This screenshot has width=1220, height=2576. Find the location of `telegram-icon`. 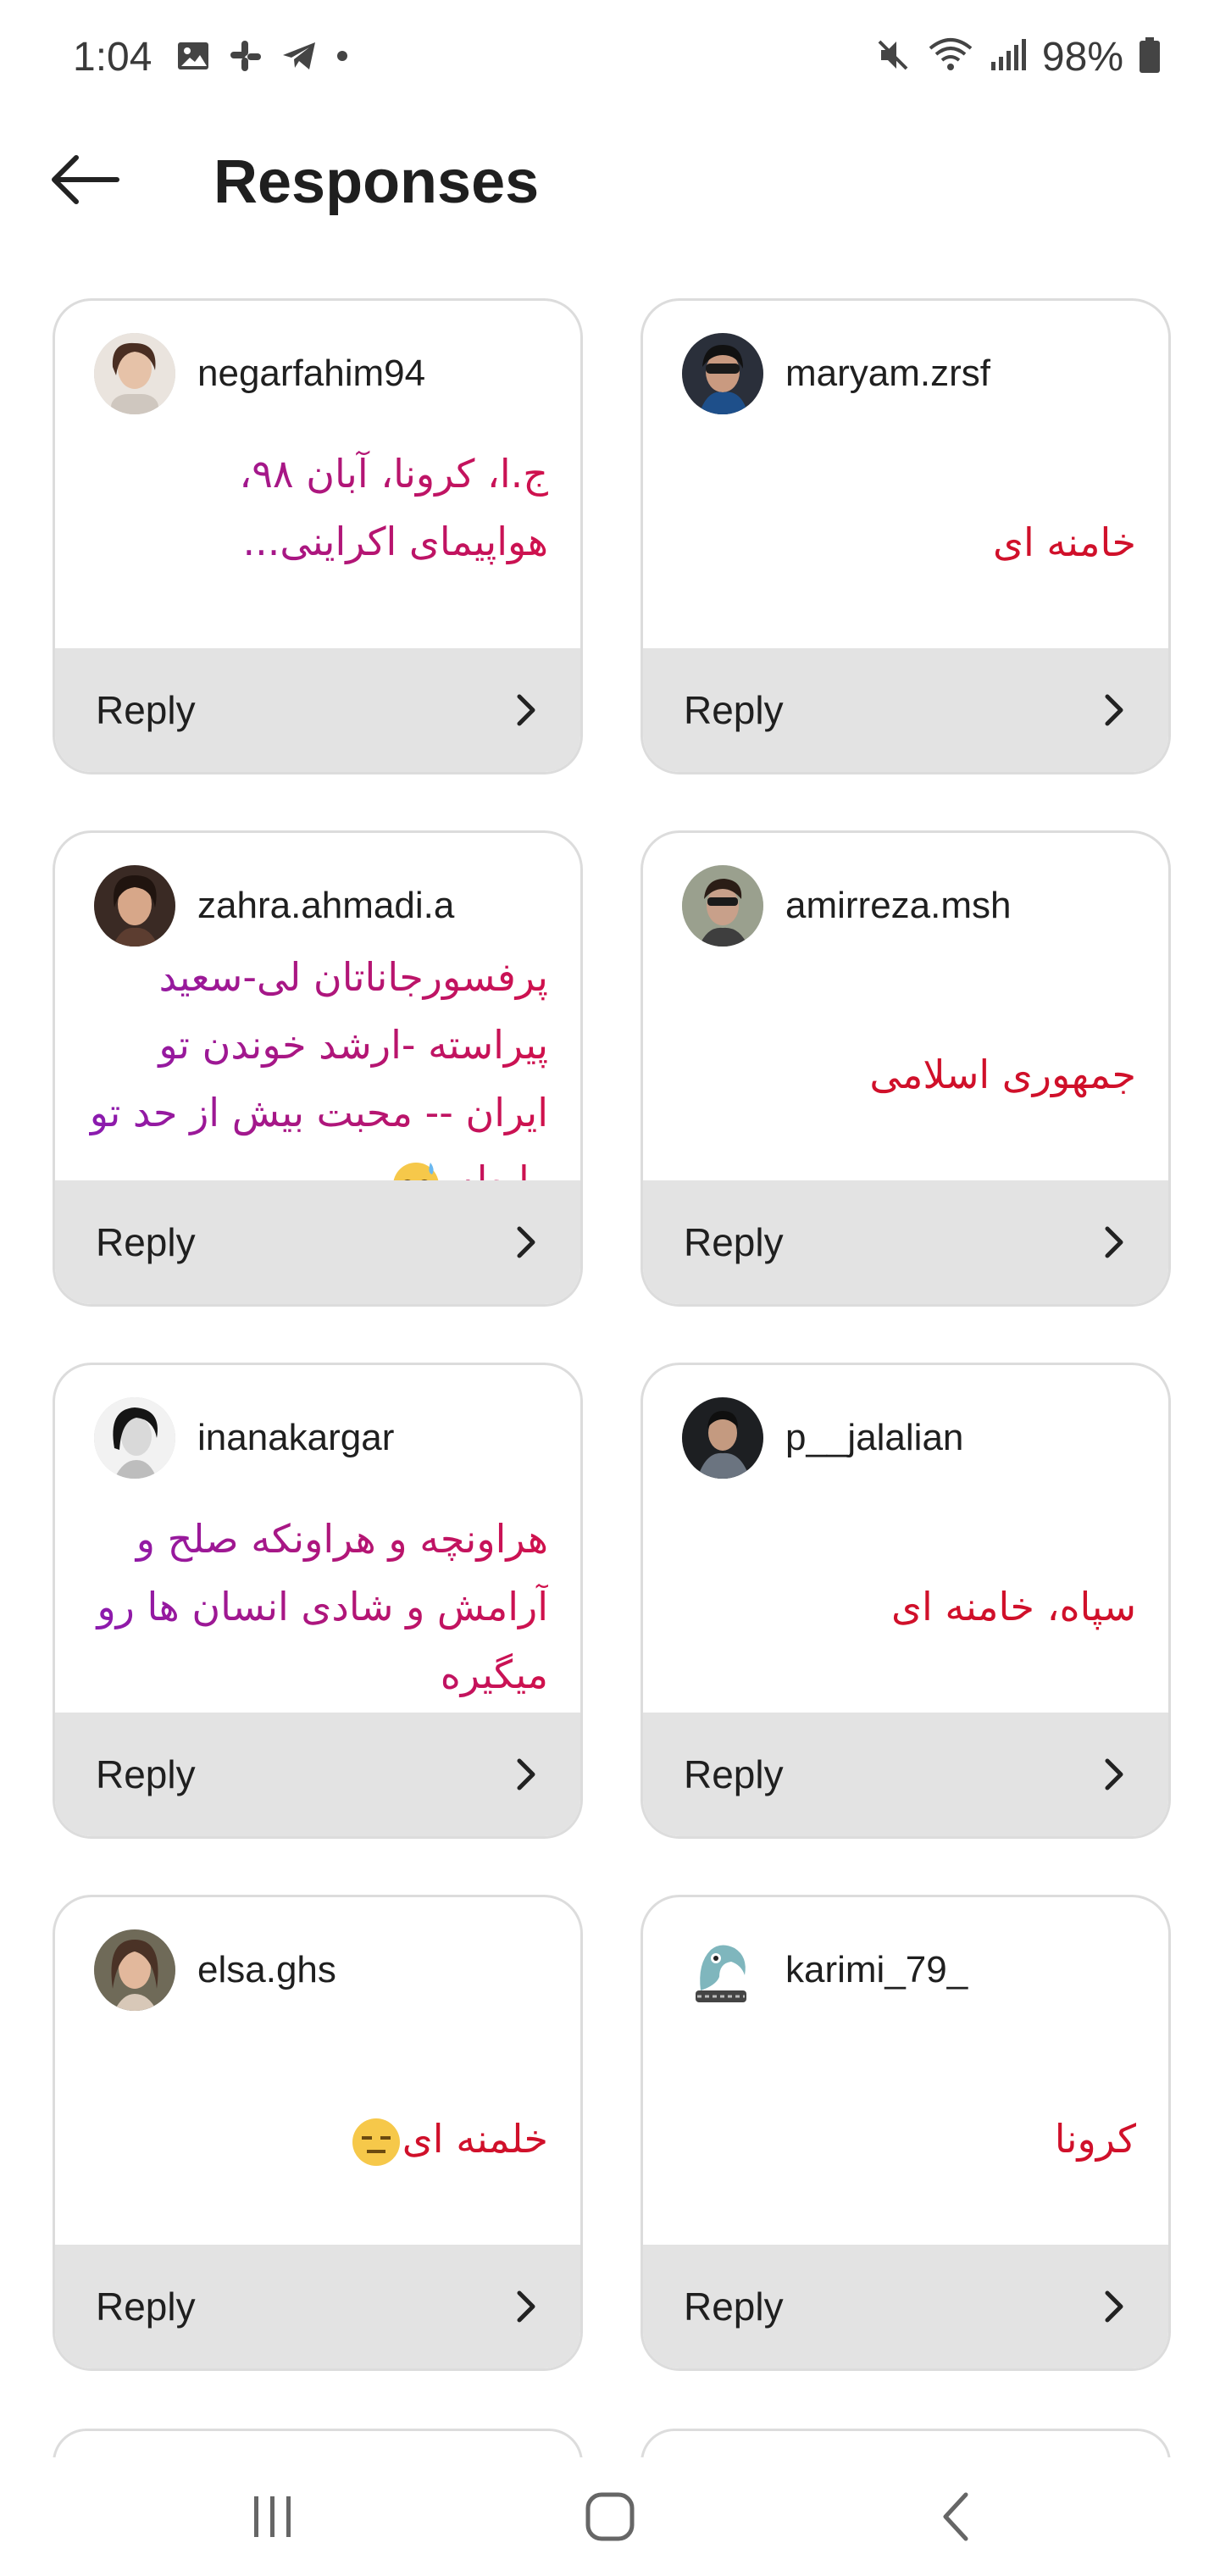

telegram-icon is located at coordinates (299, 58).